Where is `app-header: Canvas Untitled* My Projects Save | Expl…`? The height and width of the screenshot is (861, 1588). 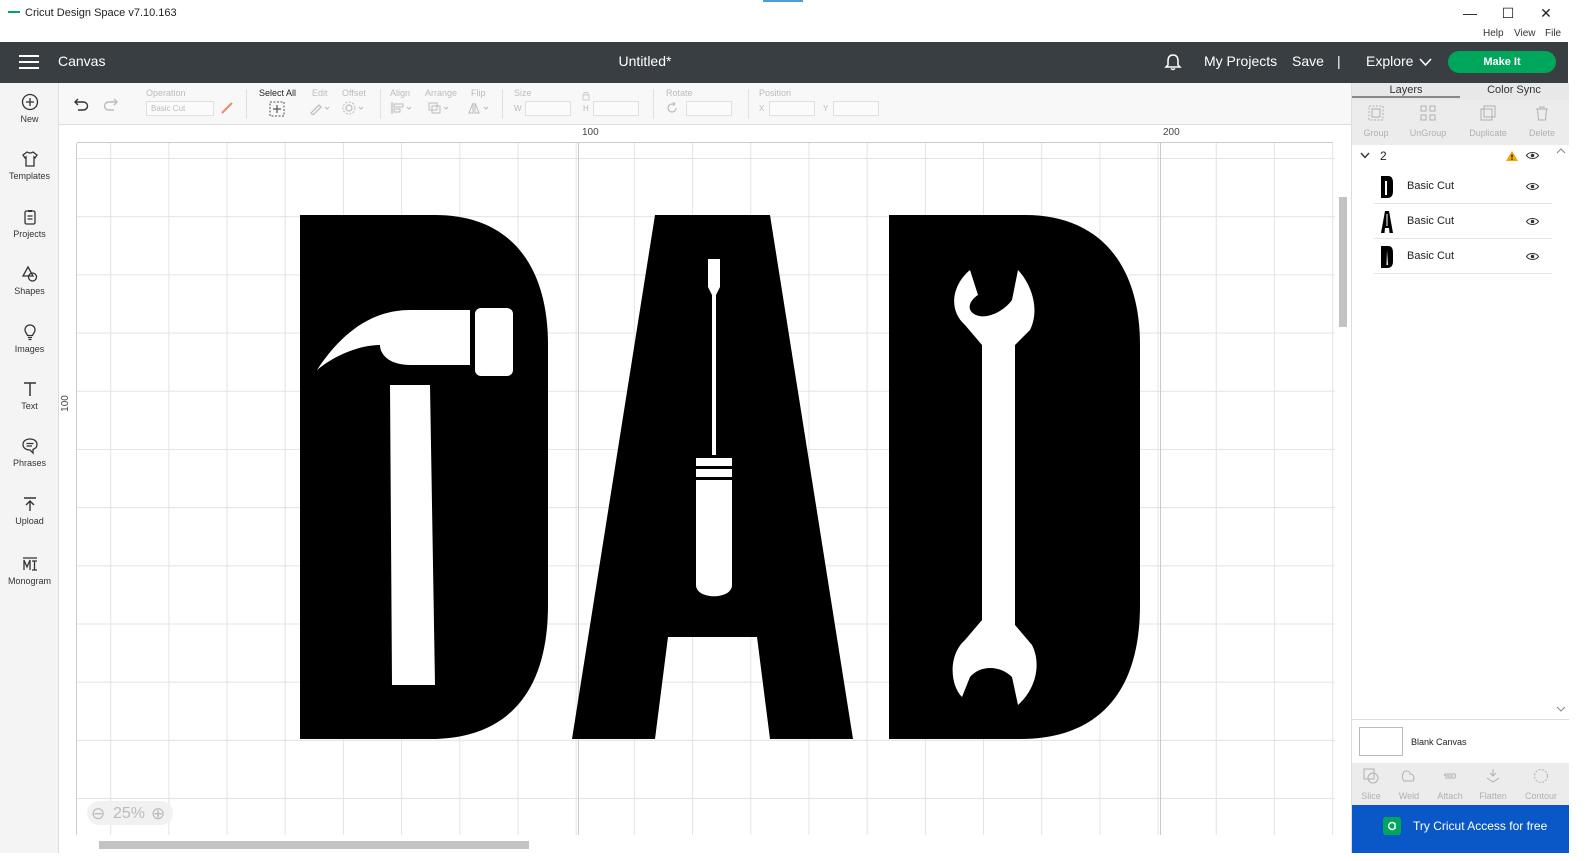
app-header: Canvas Untitled* My Projects Save | Expl… is located at coordinates (784, 62).